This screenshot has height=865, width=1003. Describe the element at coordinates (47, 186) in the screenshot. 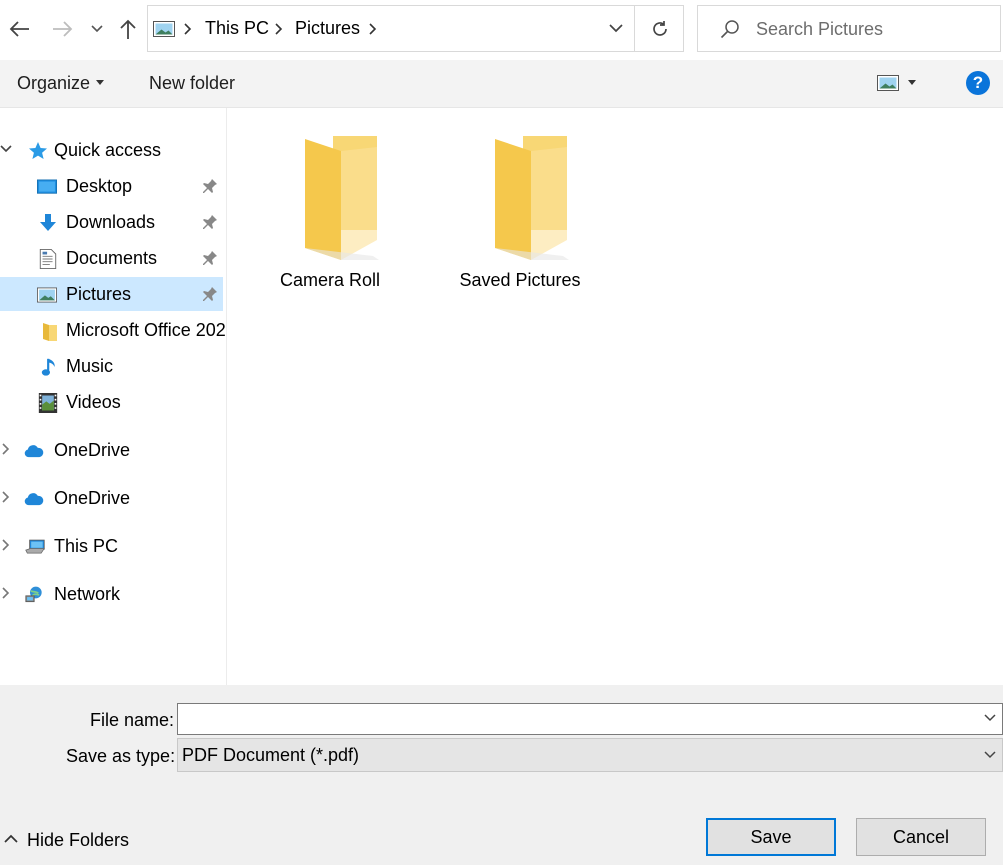

I see `desktop-icon` at that location.